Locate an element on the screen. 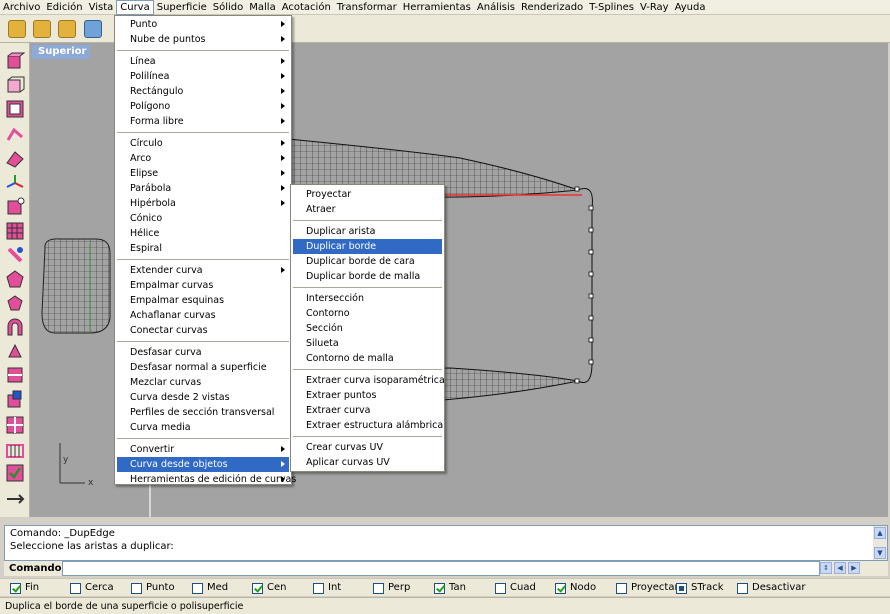 This screenshot has width=890, height=614. menu-transformar: Transformar is located at coordinates (367, 7).